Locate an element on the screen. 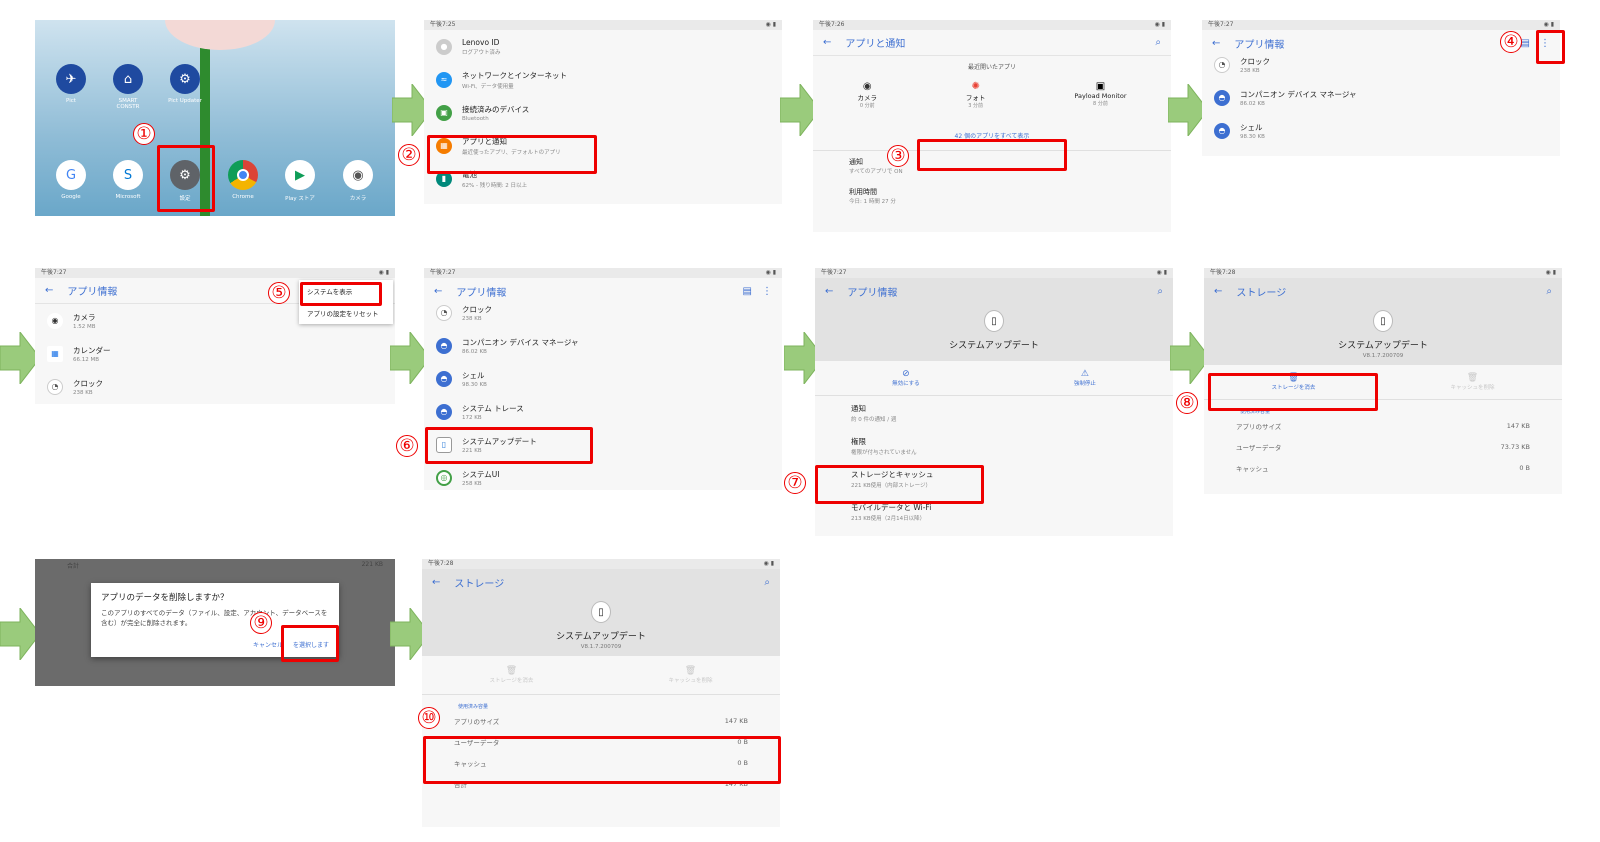 The height and width of the screenshot is (842, 1600). step-number: ⑧ is located at coordinates (1187, 403).